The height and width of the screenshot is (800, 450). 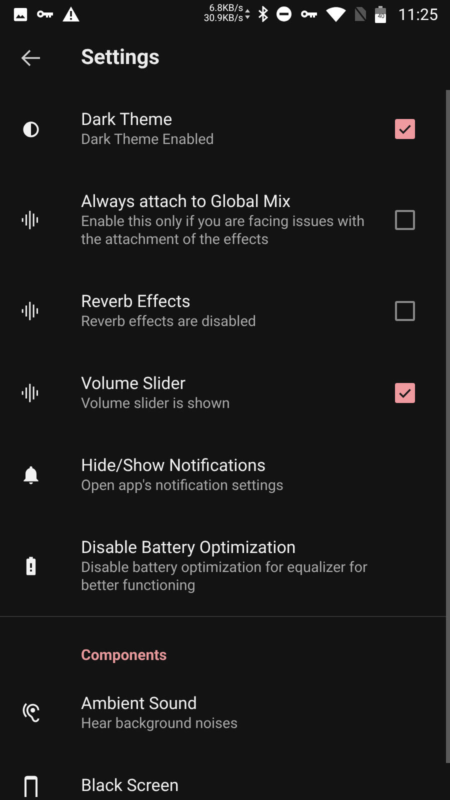 What do you see at coordinates (224, 19) in the screenshot?
I see `download-speed: 30.9KB/s` at bounding box center [224, 19].